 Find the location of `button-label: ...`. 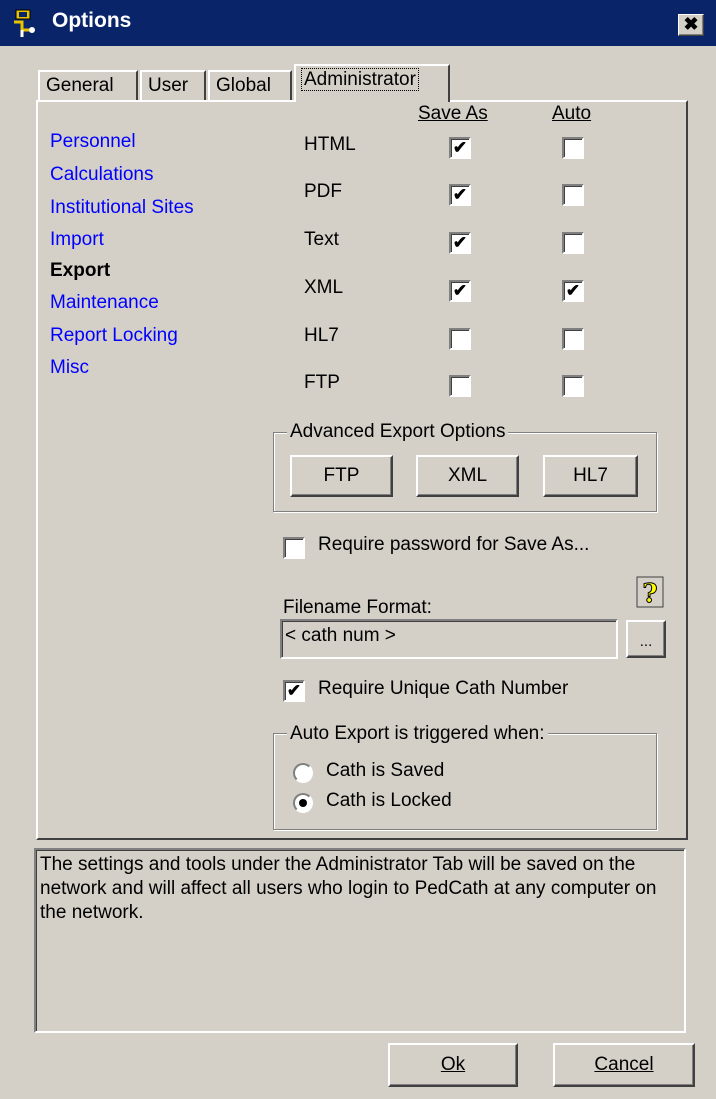

button-label: ... is located at coordinates (646, 641).